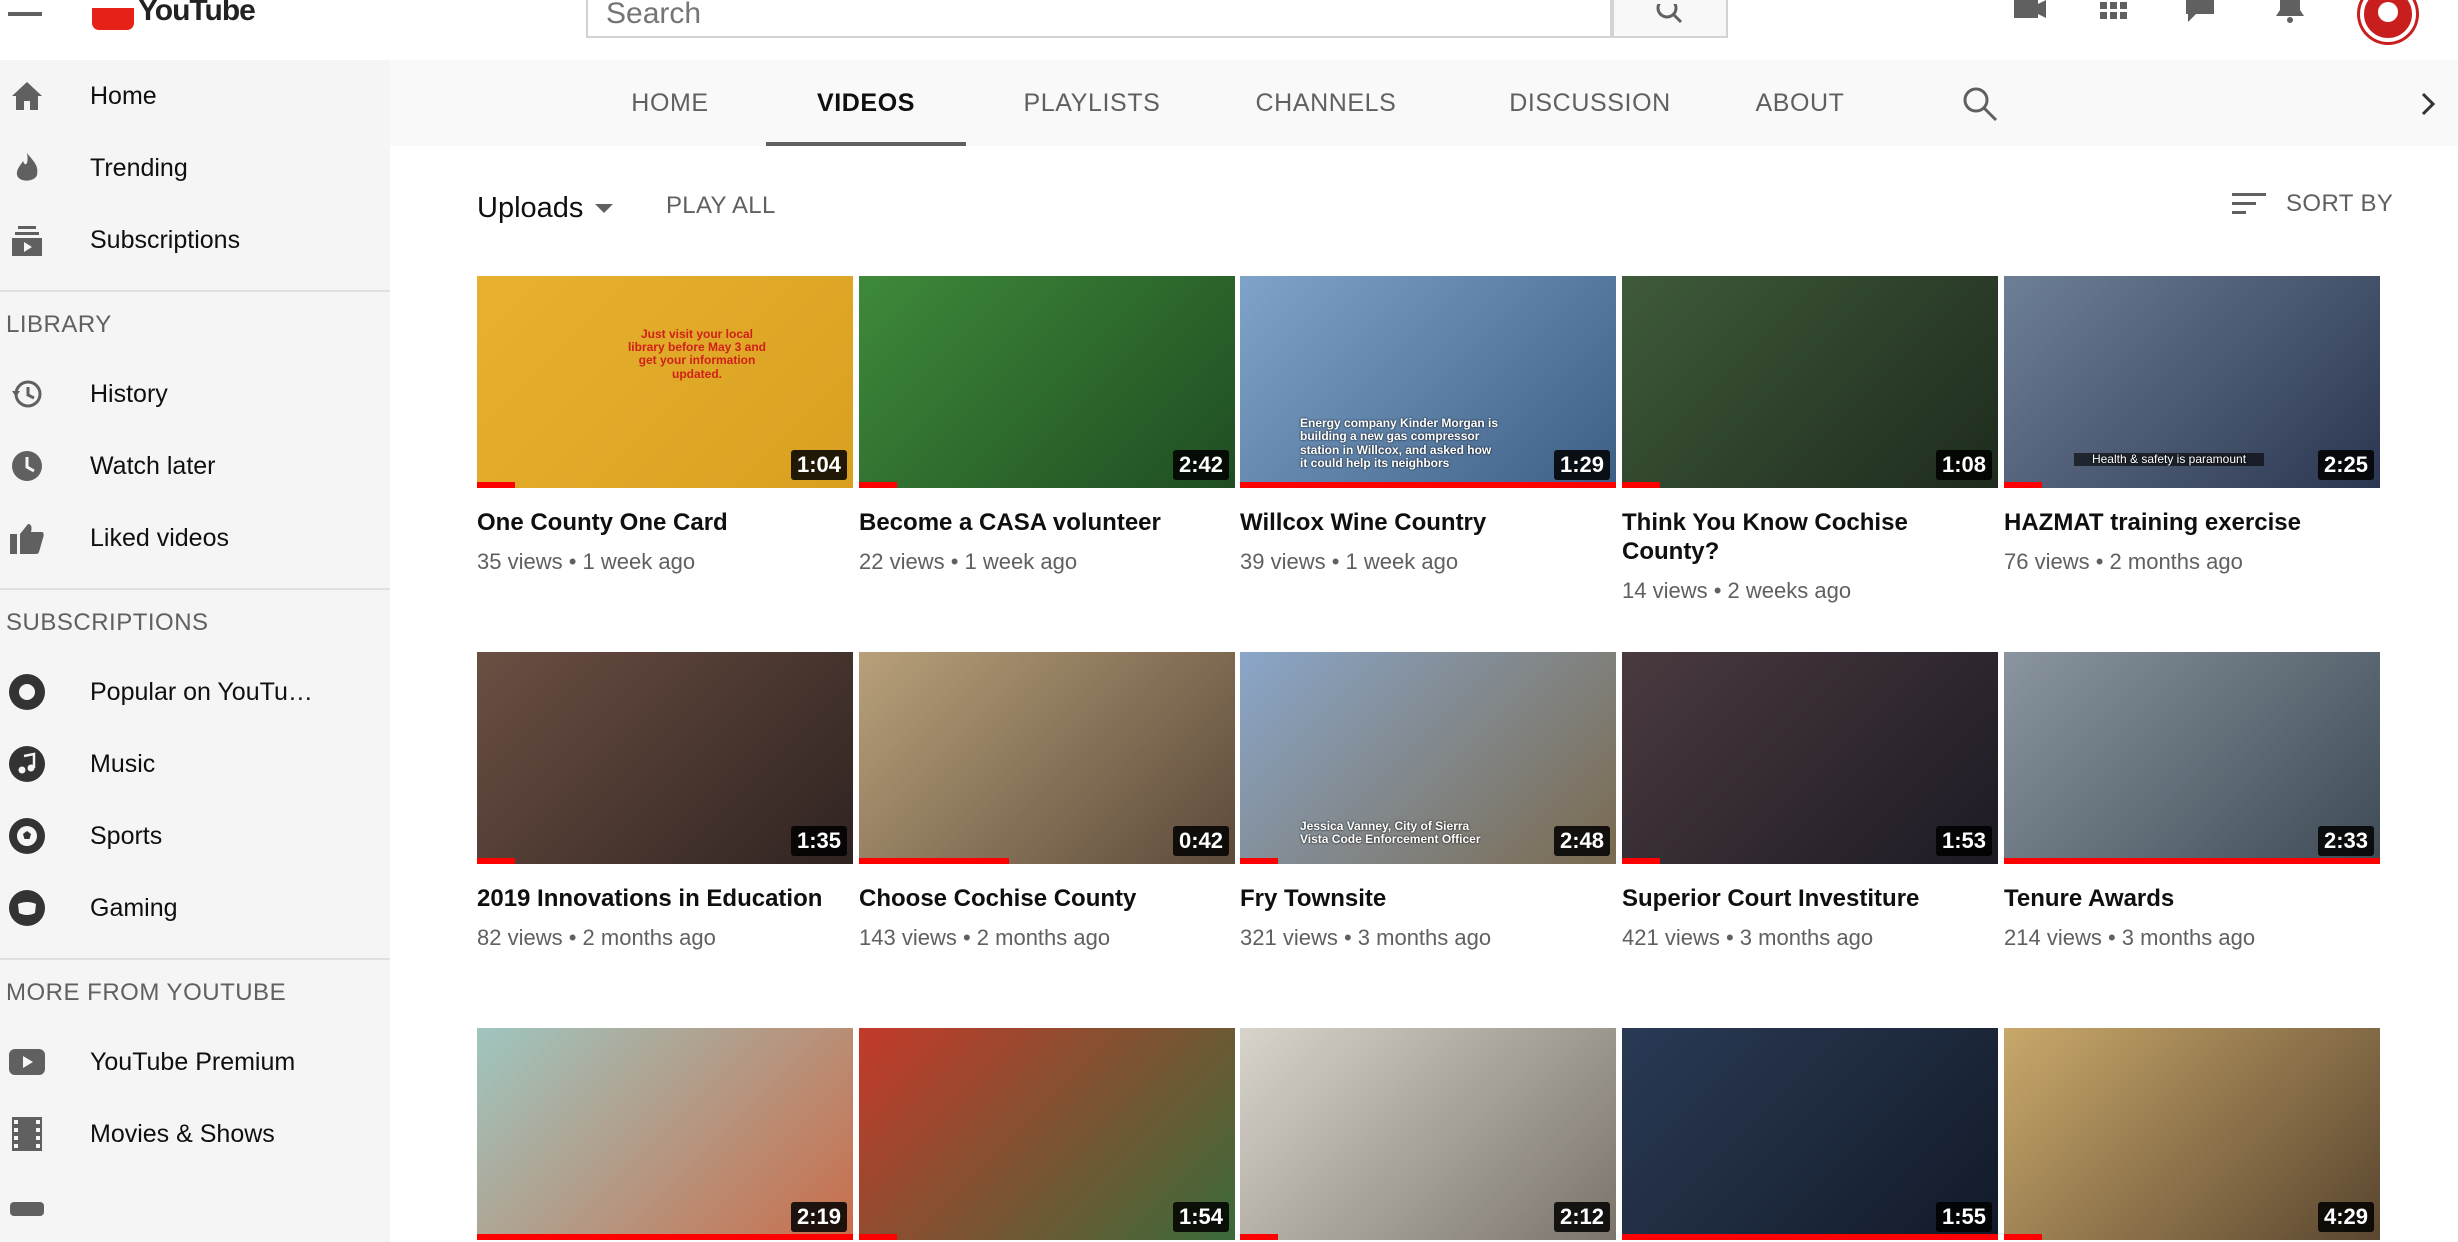 The width and height of the screenshot is (2458, 1242). I want to click on video-thumbnail: 4:29, so click(2192, 1134).